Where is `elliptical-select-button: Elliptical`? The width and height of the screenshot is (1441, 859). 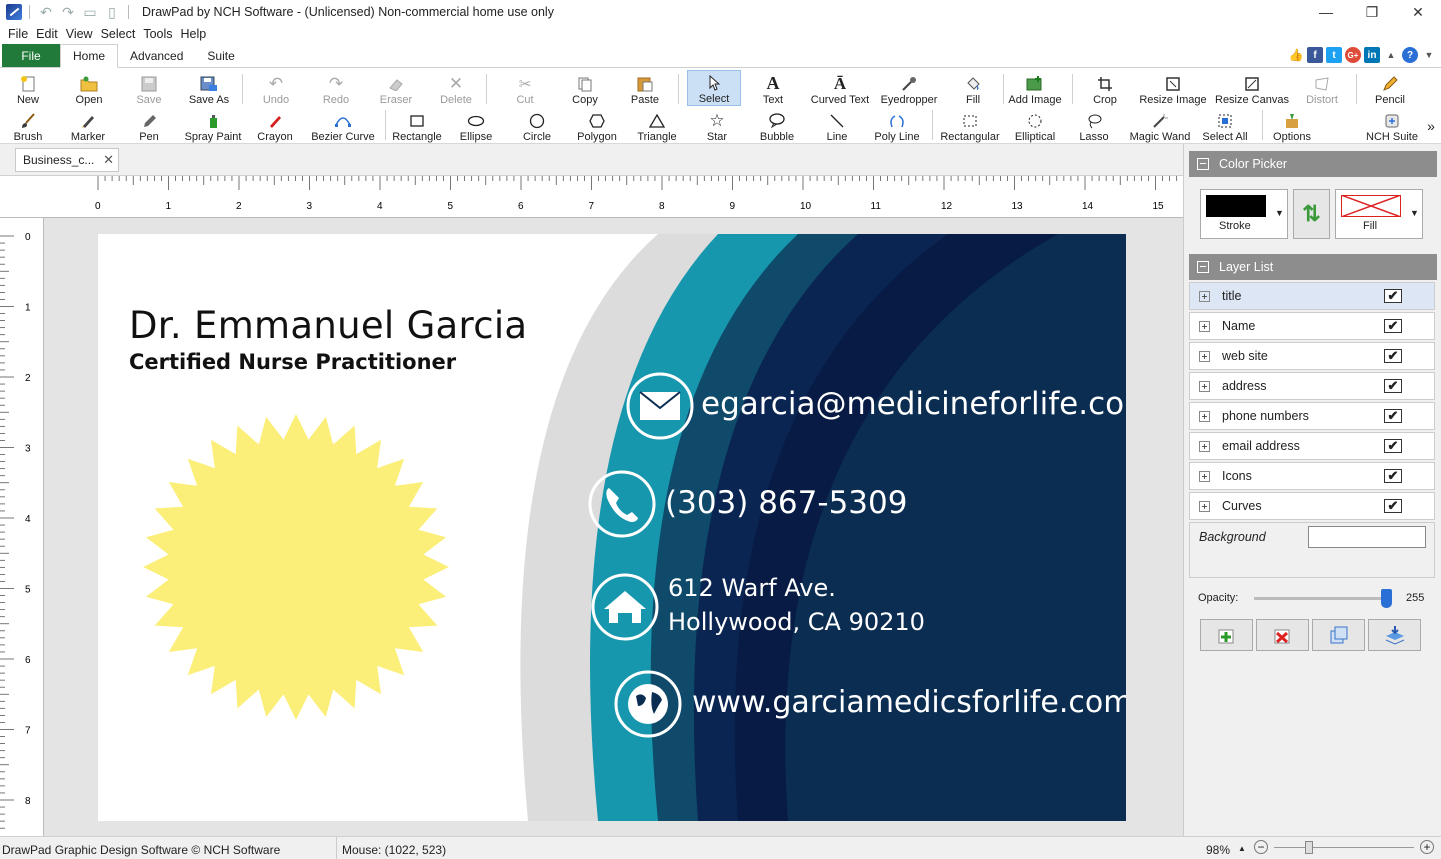
elliptical-select-button: Elliptical is located at coordinates (1035, 125).